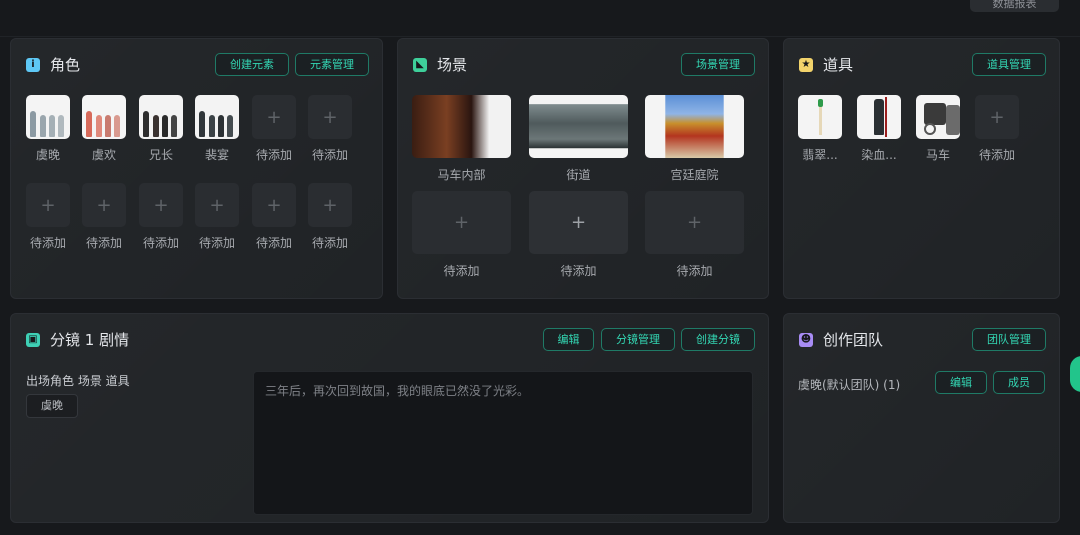 The height and width of the screenshot is (535, 1080). What do you see at coordinates (252, 64) in the screenshot?
I see `create-element-button: 创建元素` at bounding box center [252, 64].